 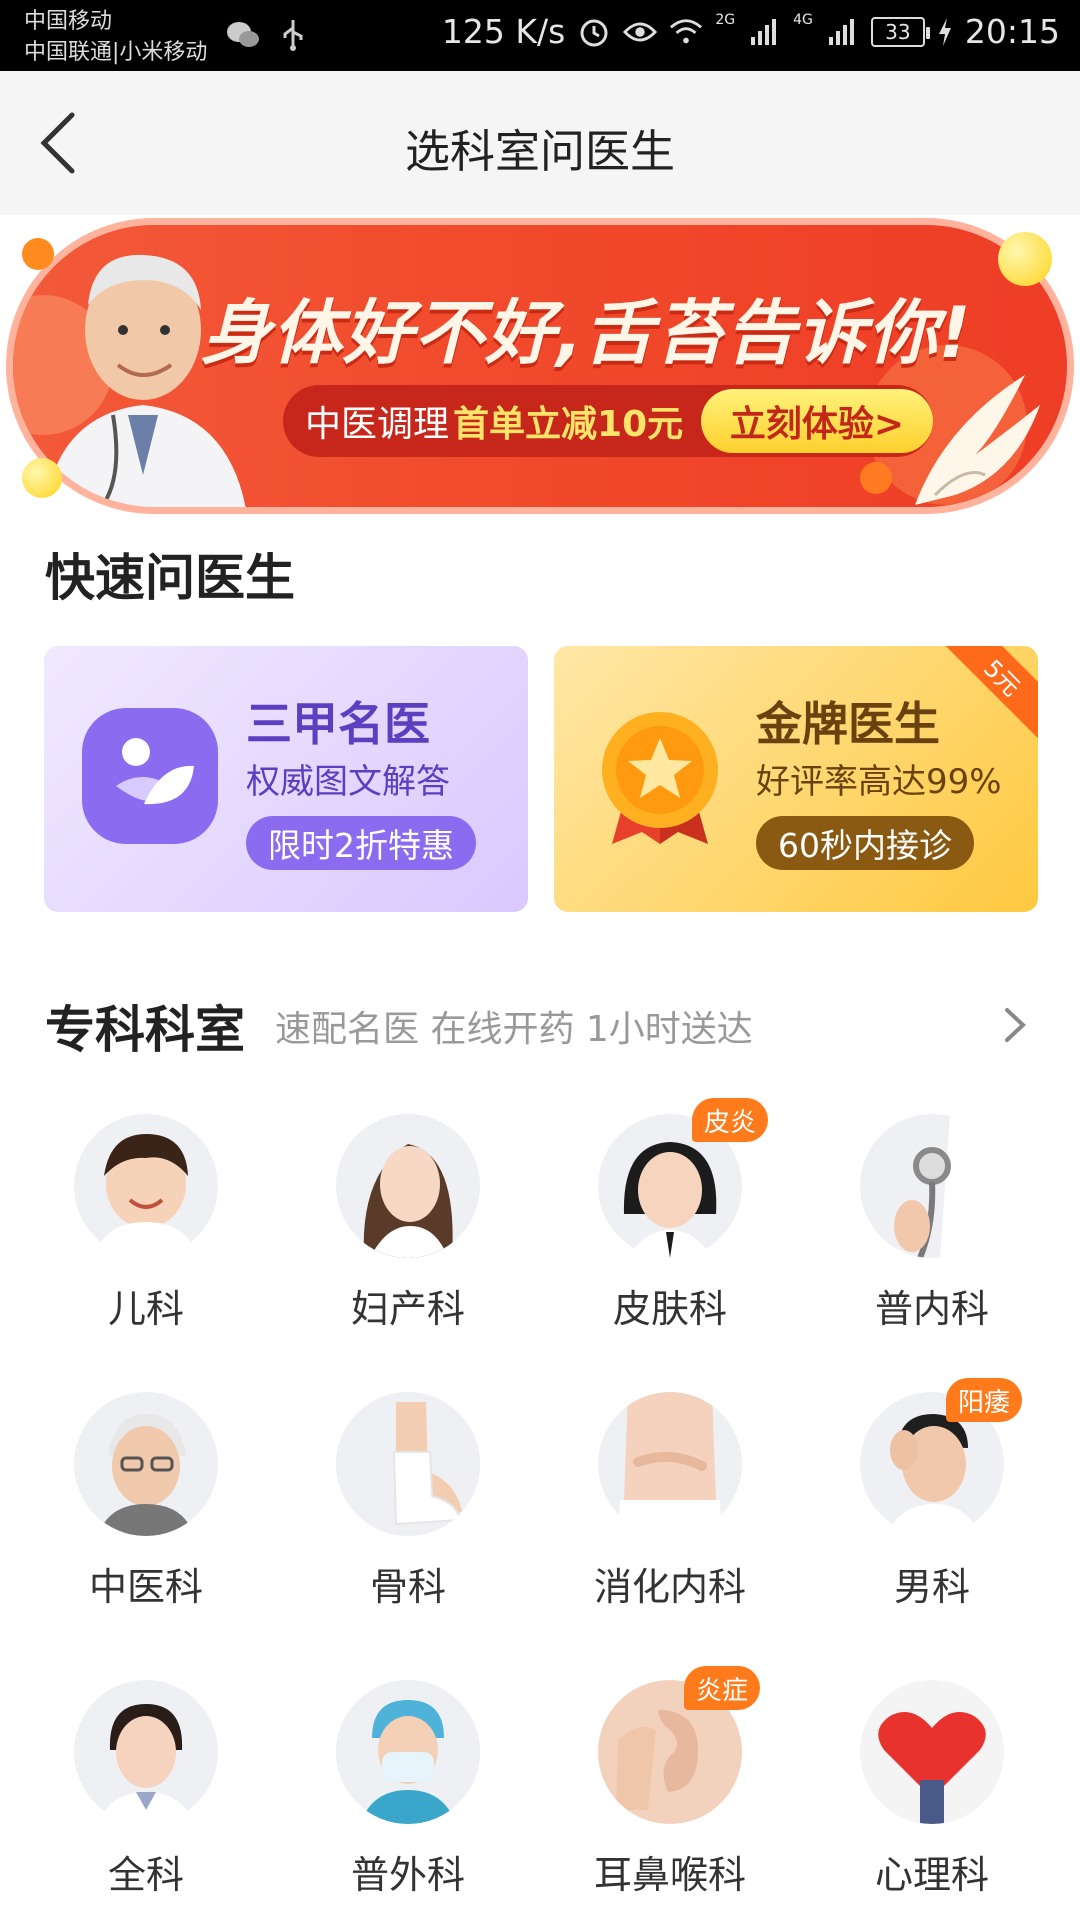 What do you see at coordinates (803, 20) in the screenshot?
I see `signal-4g-label: 4G` at bounding box center [803, 20].